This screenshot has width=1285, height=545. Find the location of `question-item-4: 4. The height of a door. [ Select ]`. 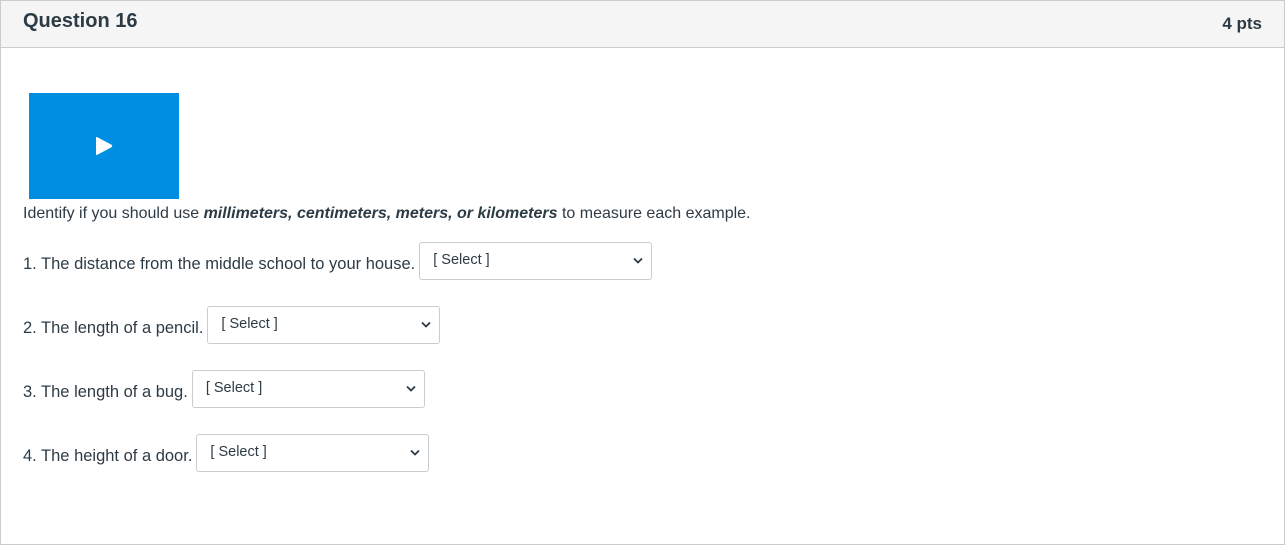

question-item-4: 4. The height of a door. [ Select ] is located at coordinates (226, 453).